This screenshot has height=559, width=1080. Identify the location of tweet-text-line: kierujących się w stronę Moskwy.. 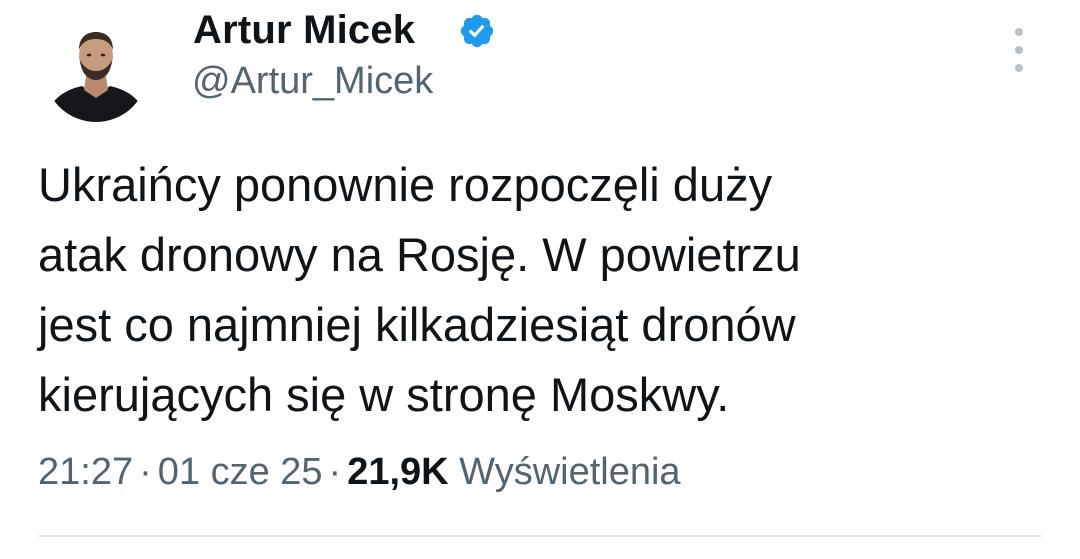
(384, 394).